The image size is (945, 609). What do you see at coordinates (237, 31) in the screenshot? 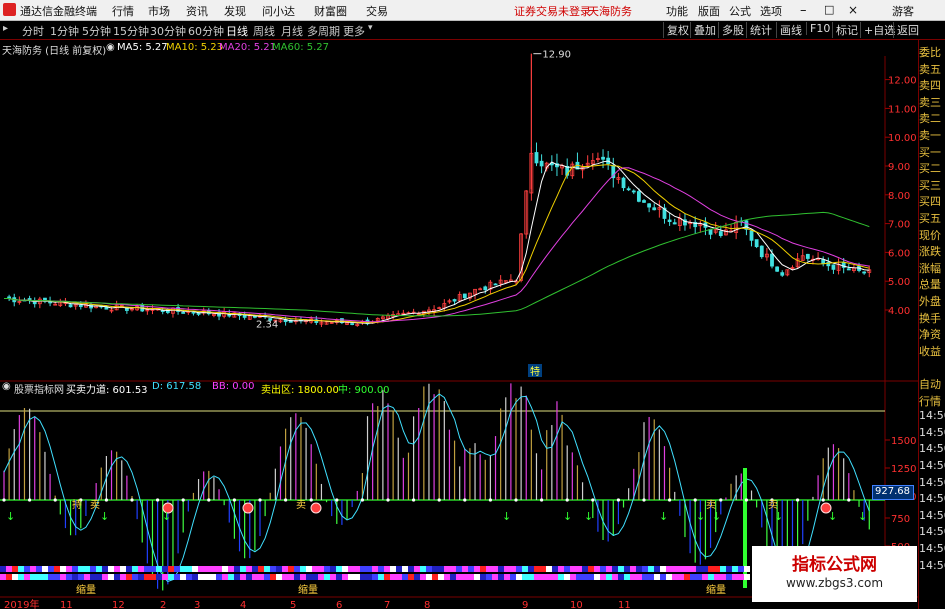
I see `tab-period-daily: 日线` at bounding box center [237, 31].